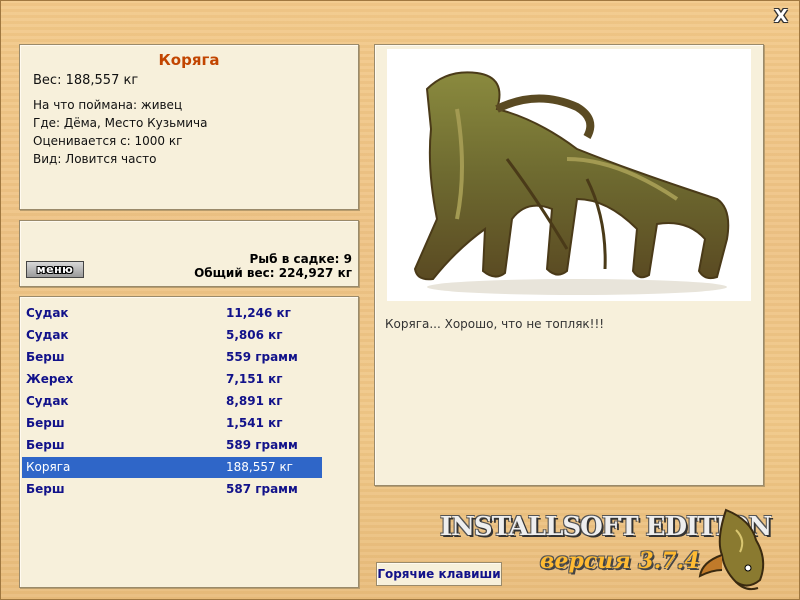 The height and width of the screenshot is (600, 800). What do you see at coordinates (495, 324) in the screenshot?
I see `fish-caption: Коряга... Хорошо, что не топляк!!!` at bounding box center [495, 324].